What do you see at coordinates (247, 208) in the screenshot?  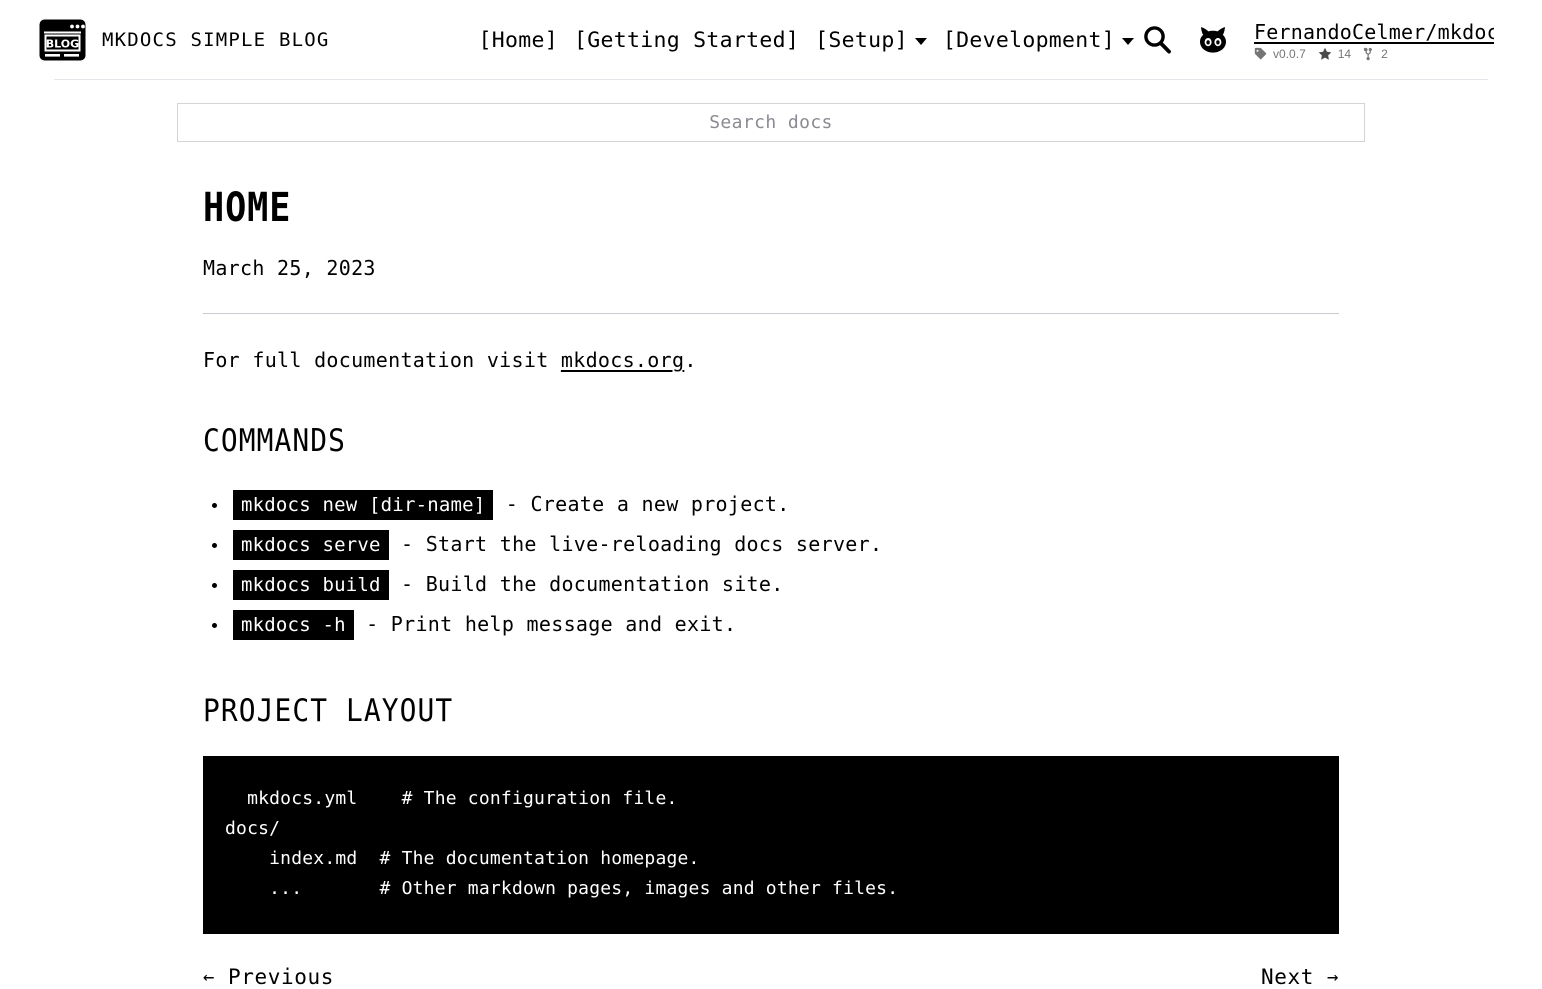 I see `page-title: HOME` at bounding box center [247, 208].